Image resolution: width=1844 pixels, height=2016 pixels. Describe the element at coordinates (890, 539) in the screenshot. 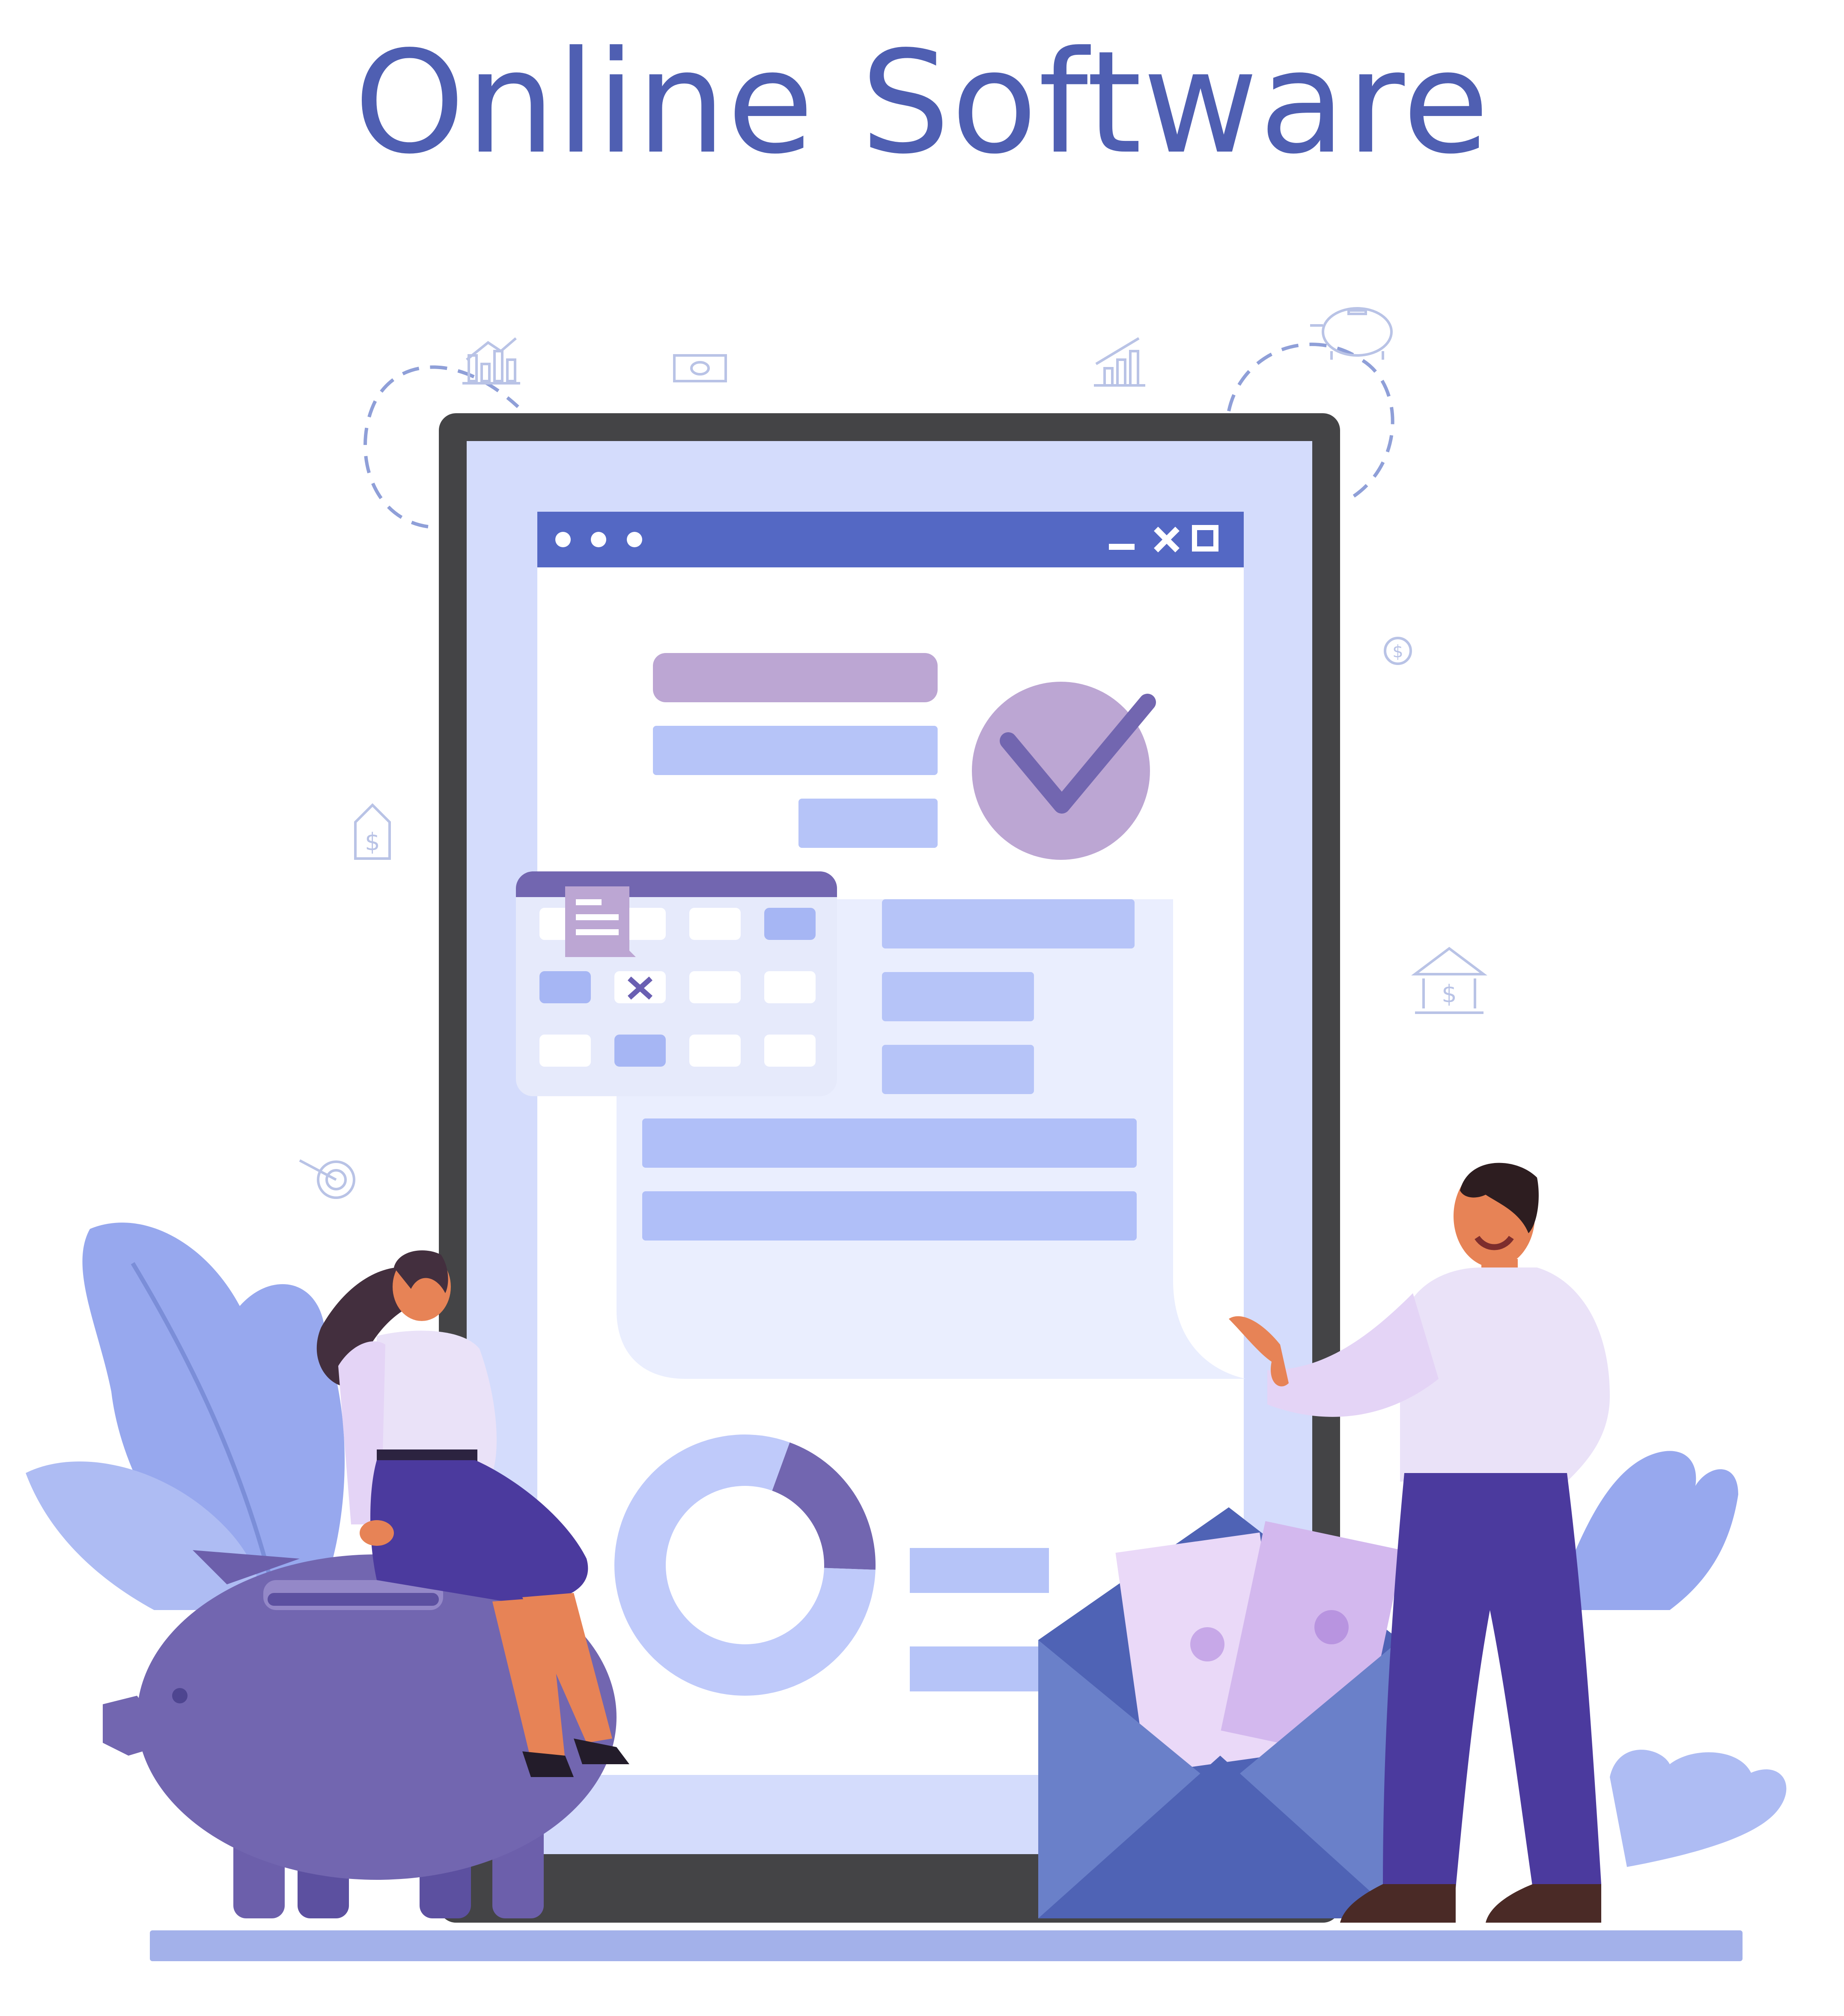

I see `window-titlebar` at that location.